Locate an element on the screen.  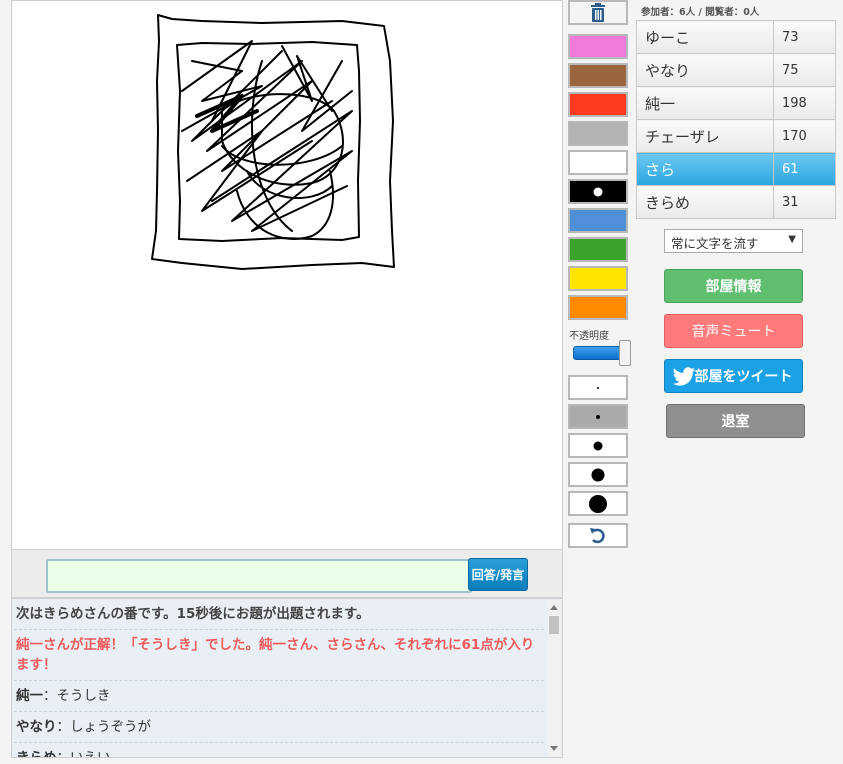
twitter-bird-icon is located at coordinates (684, 376).